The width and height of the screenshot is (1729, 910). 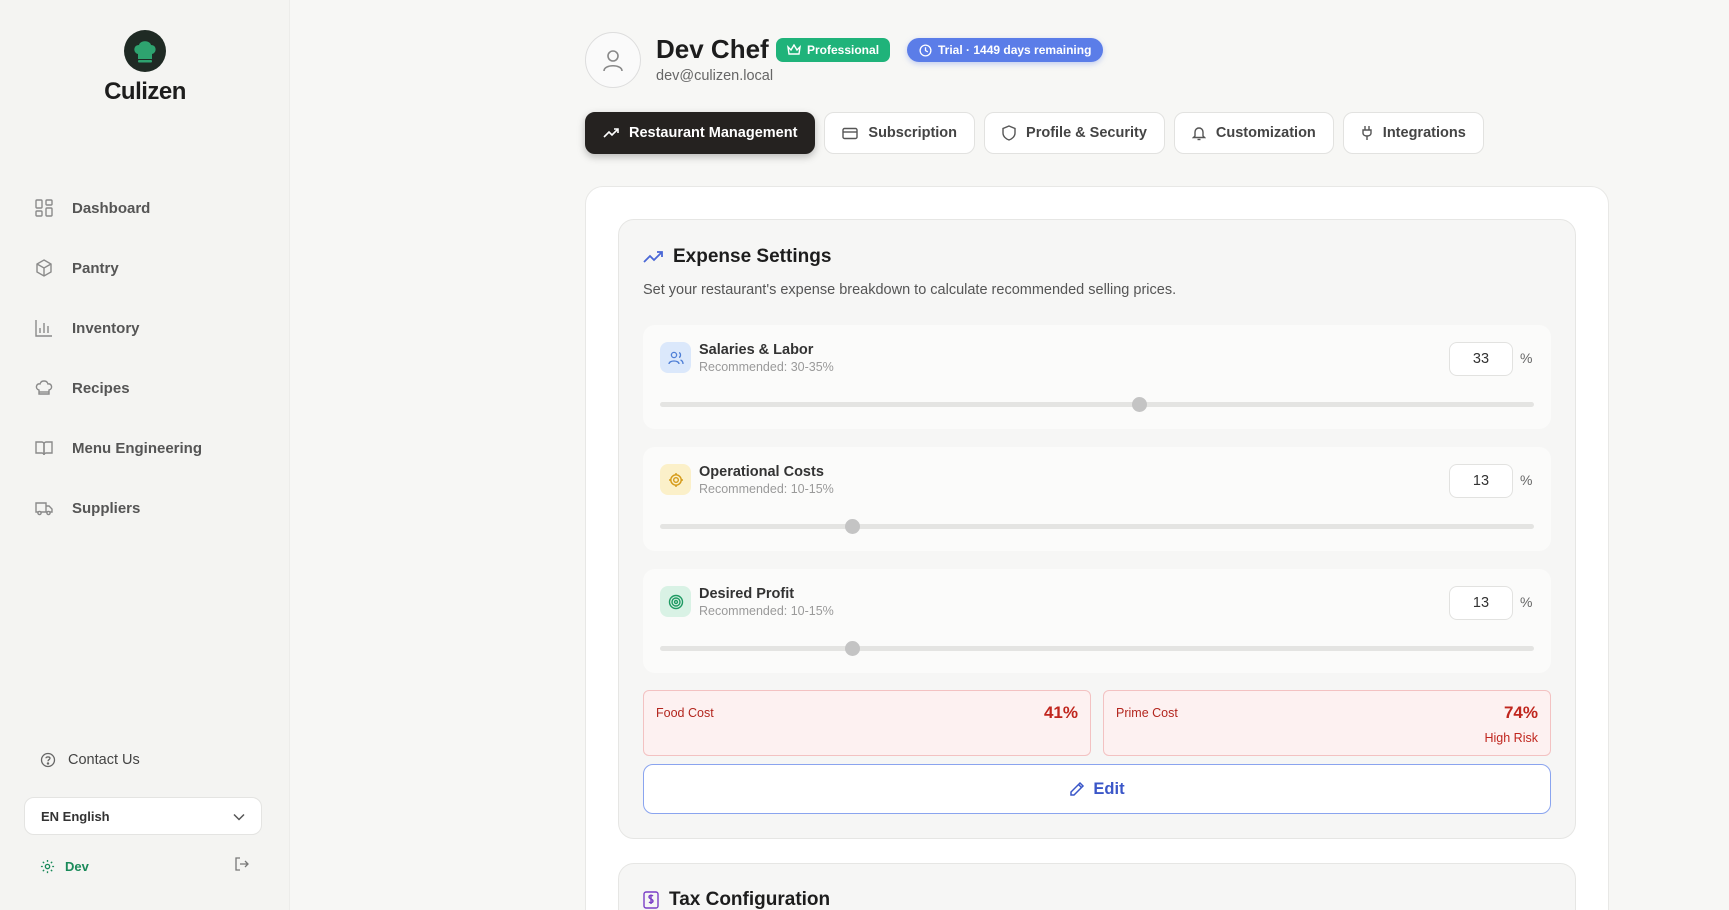 I want to click on user-settings-link: Dev, so click(x=64, y=866).